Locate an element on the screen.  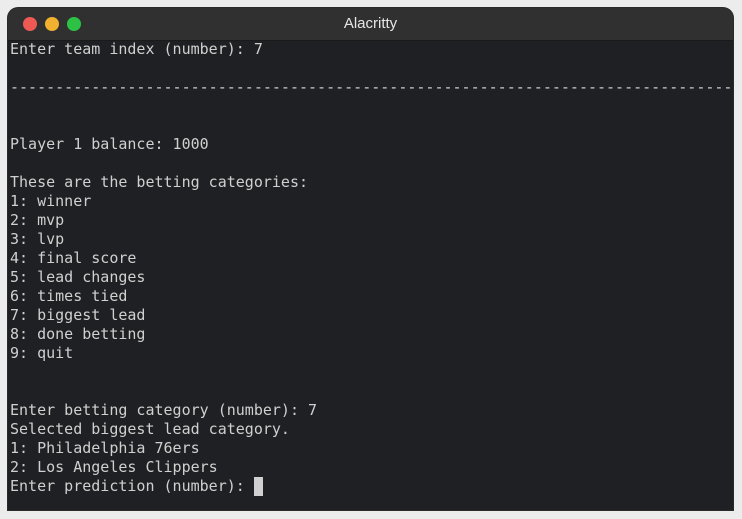
category-item: 5: lead changes is located at coordinates (78, 277).